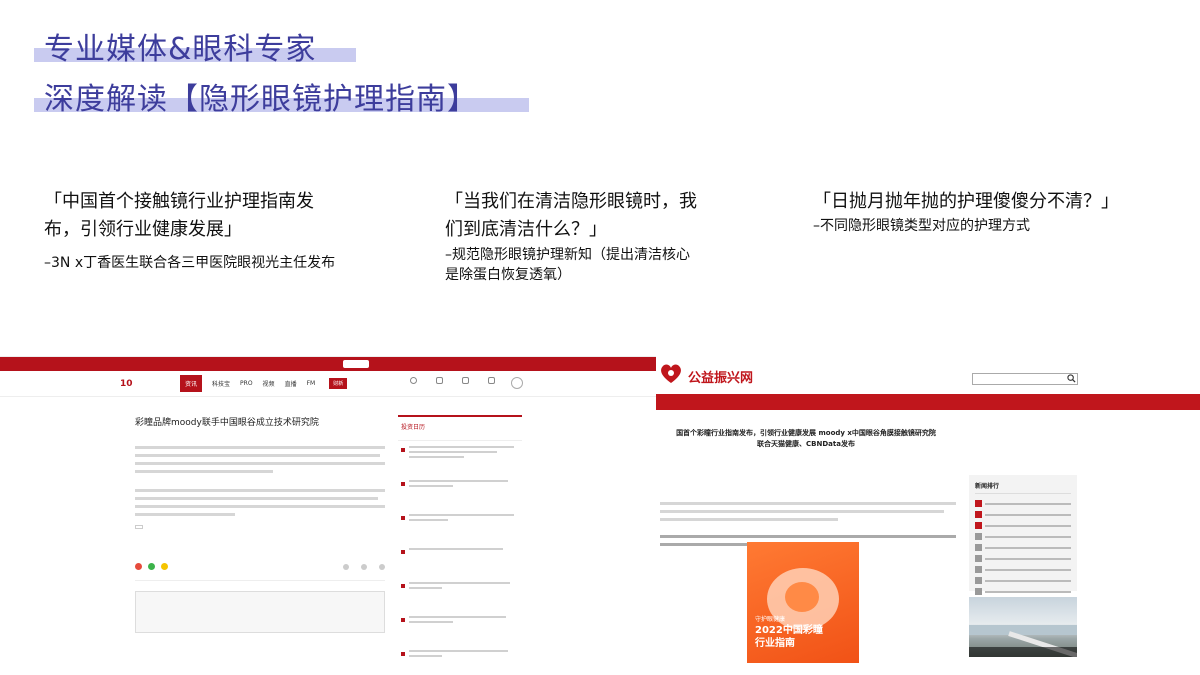 This screenshot has height=675, width=1200. What do you see at coordinates (260, 524) in the screenshot?
I see `news-article: 彩瞳品牌moody联手中国眼谷成立技术研究院` at bounding box center [260, 524].